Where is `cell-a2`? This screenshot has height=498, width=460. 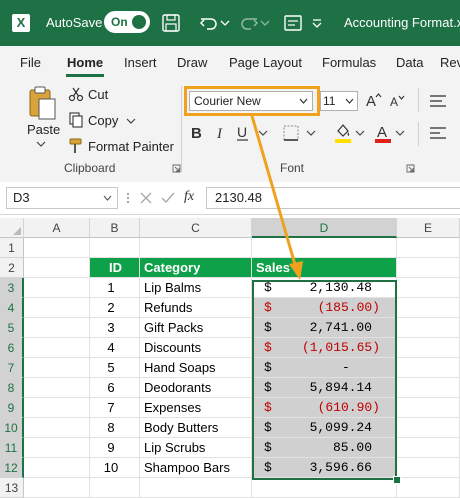
cell-a2 is located at coordinates (57, 268).